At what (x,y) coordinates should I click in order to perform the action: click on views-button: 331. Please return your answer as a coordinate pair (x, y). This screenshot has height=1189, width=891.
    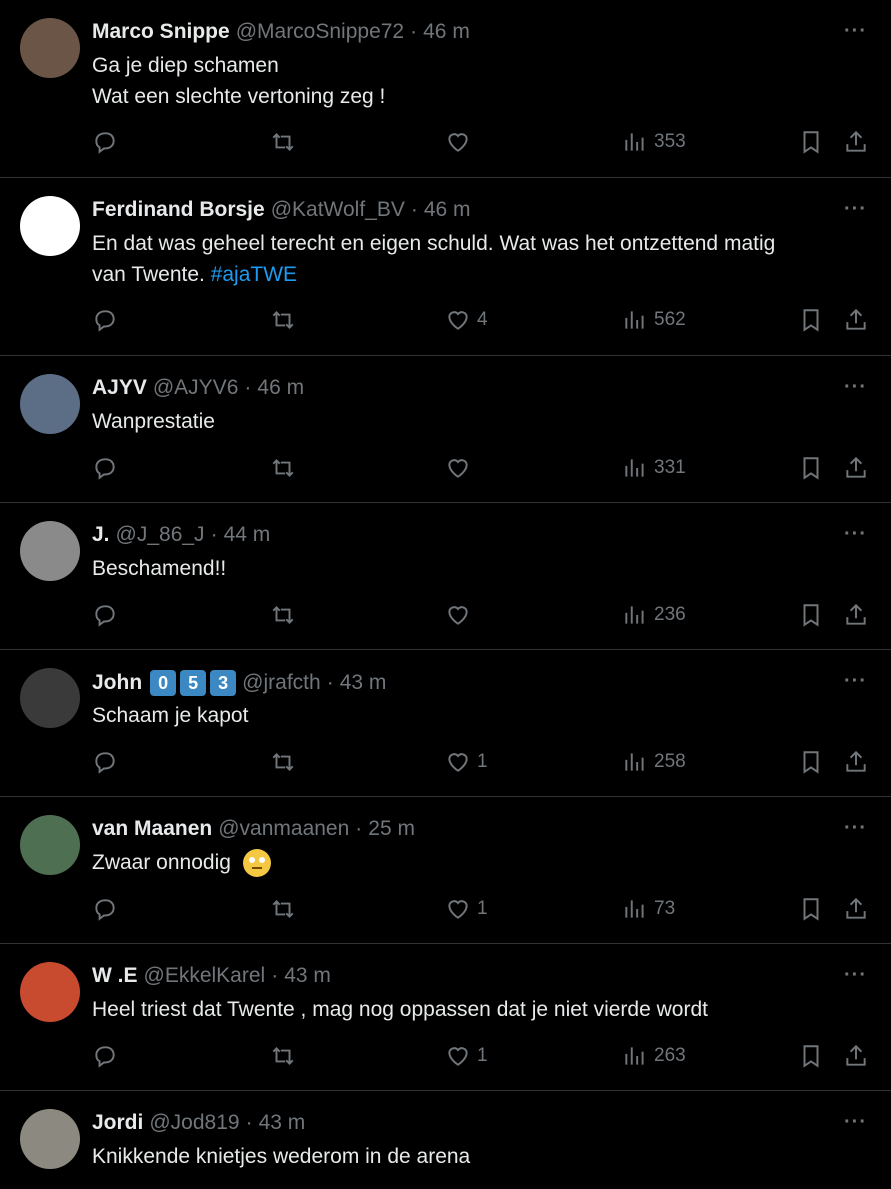
    Looking at the image, I should click on (654, 468).